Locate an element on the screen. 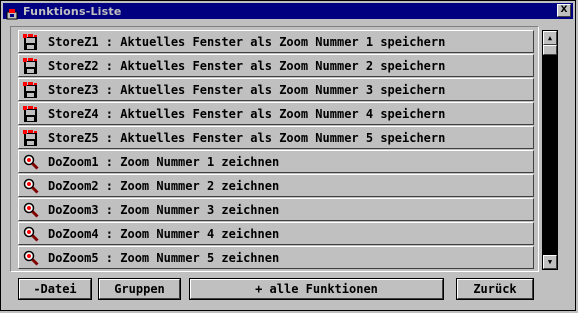 The image size is (578, 313). all-functions-button: + alle Funktionen is located at coordinates (316, 289).